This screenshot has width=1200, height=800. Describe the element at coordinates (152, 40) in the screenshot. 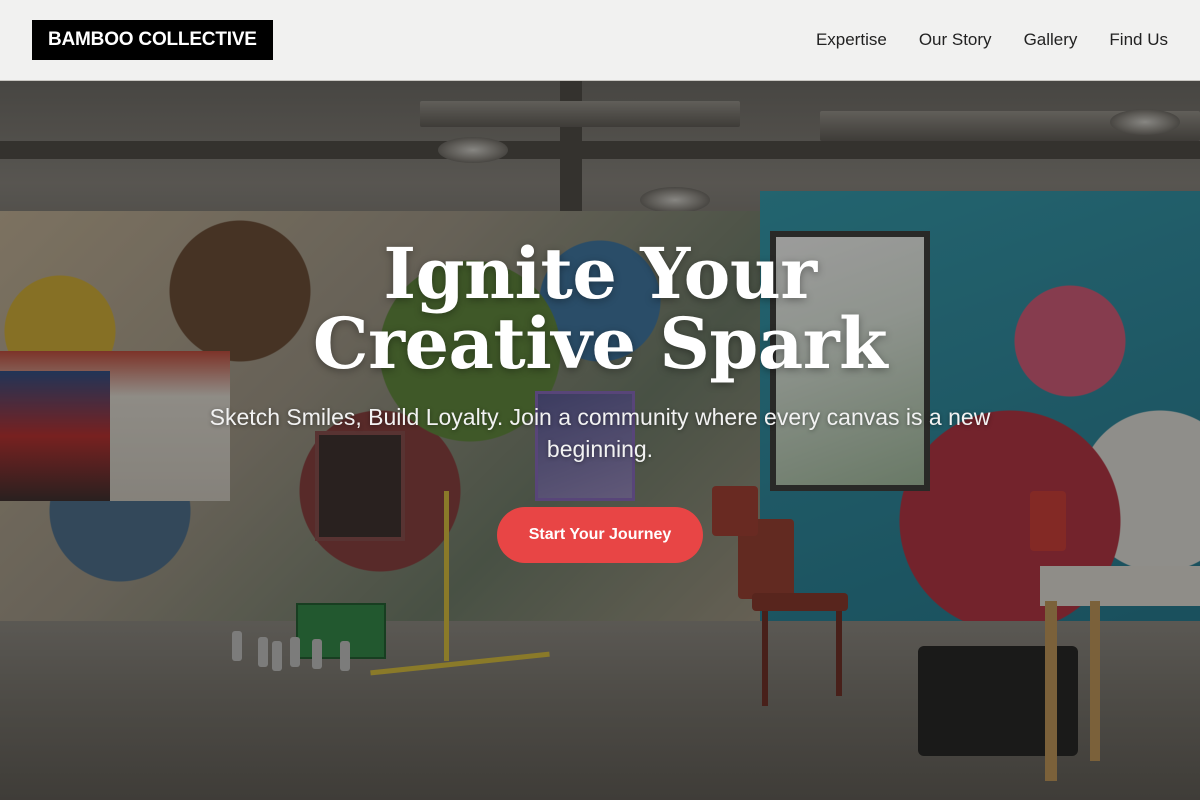

I see `brand-logo: BAMBOO COLLECTIVE` at that location.